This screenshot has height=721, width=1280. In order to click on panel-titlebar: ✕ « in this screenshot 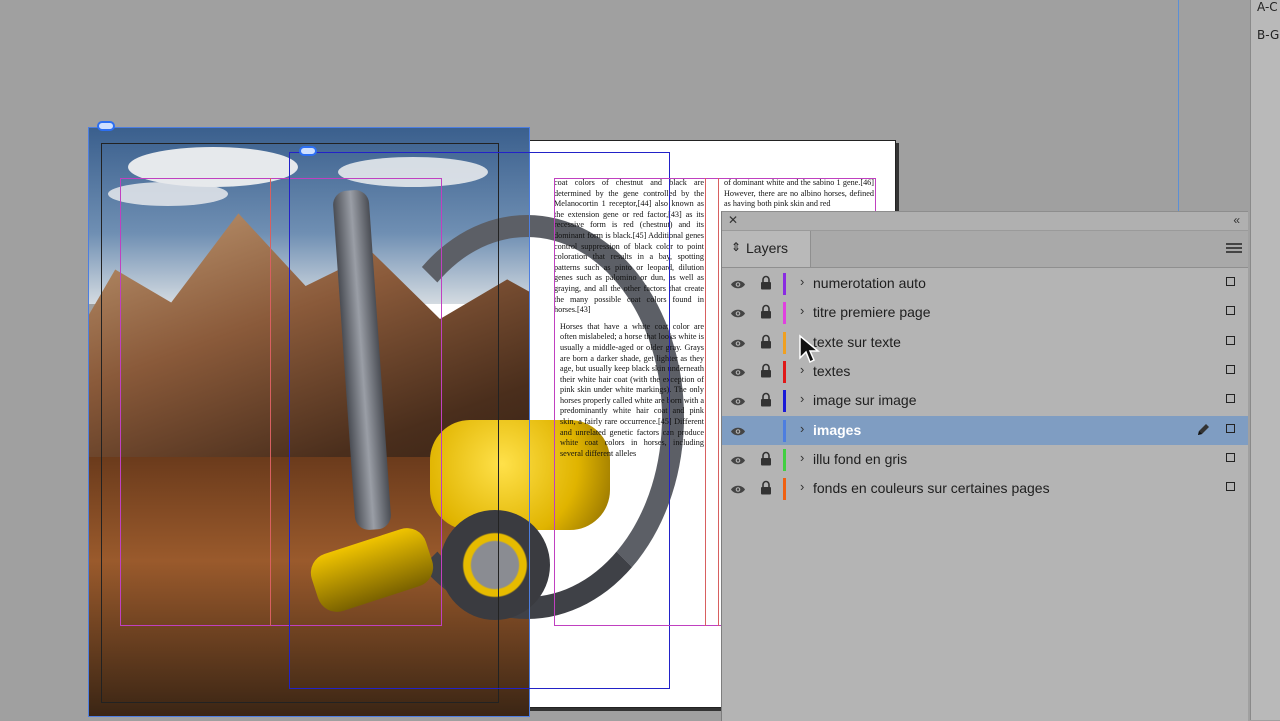, I will do `click(985, 221)`.